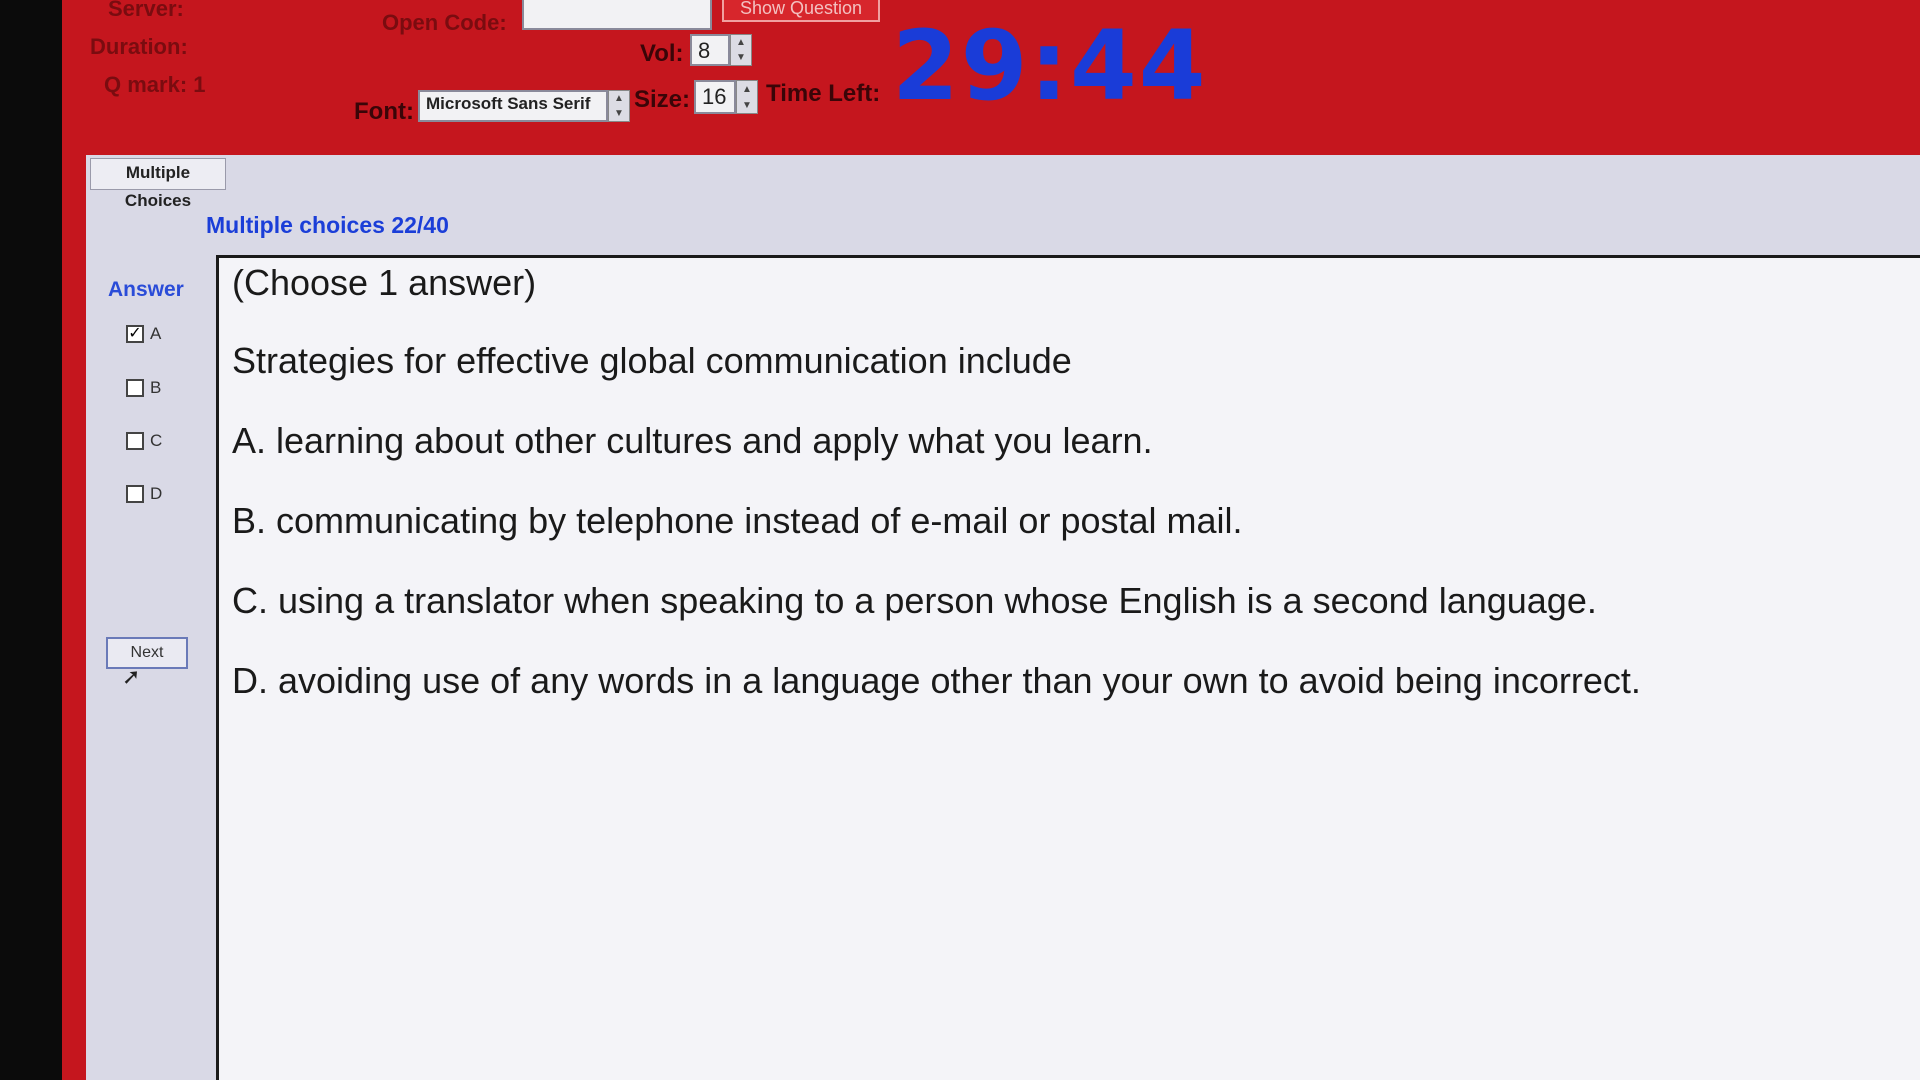 The width and height of the screenshot is (1920, 1080). Describe the element at coordinates (384, 111) in the screenshot. I see `font-label: Font:` at that location.